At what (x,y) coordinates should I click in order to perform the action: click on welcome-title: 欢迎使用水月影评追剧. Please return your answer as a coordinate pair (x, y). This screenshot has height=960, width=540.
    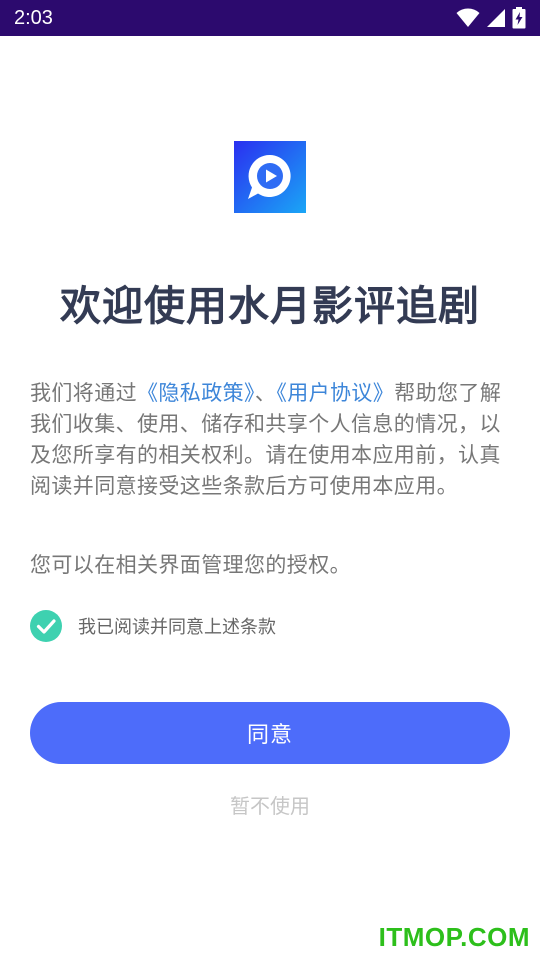
    Looking at the image, I should click on (270, 306).